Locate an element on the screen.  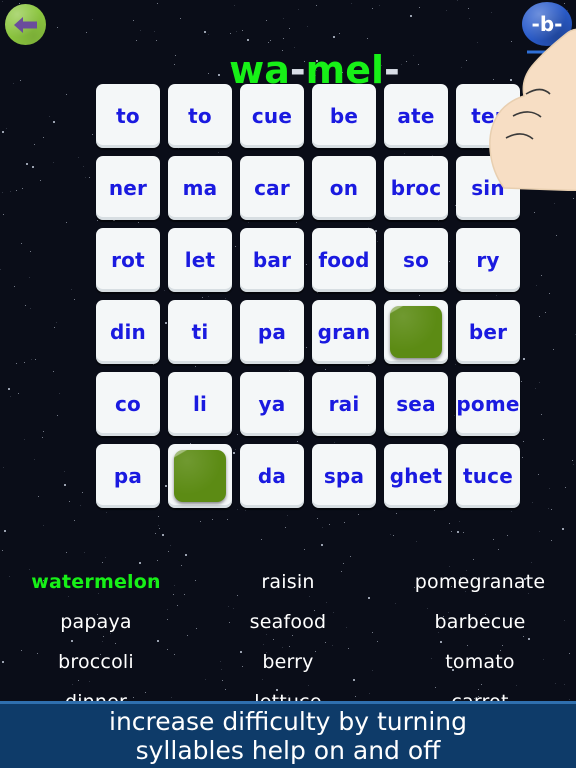
syllable-tile: sea is located at coordinates (416, 404).